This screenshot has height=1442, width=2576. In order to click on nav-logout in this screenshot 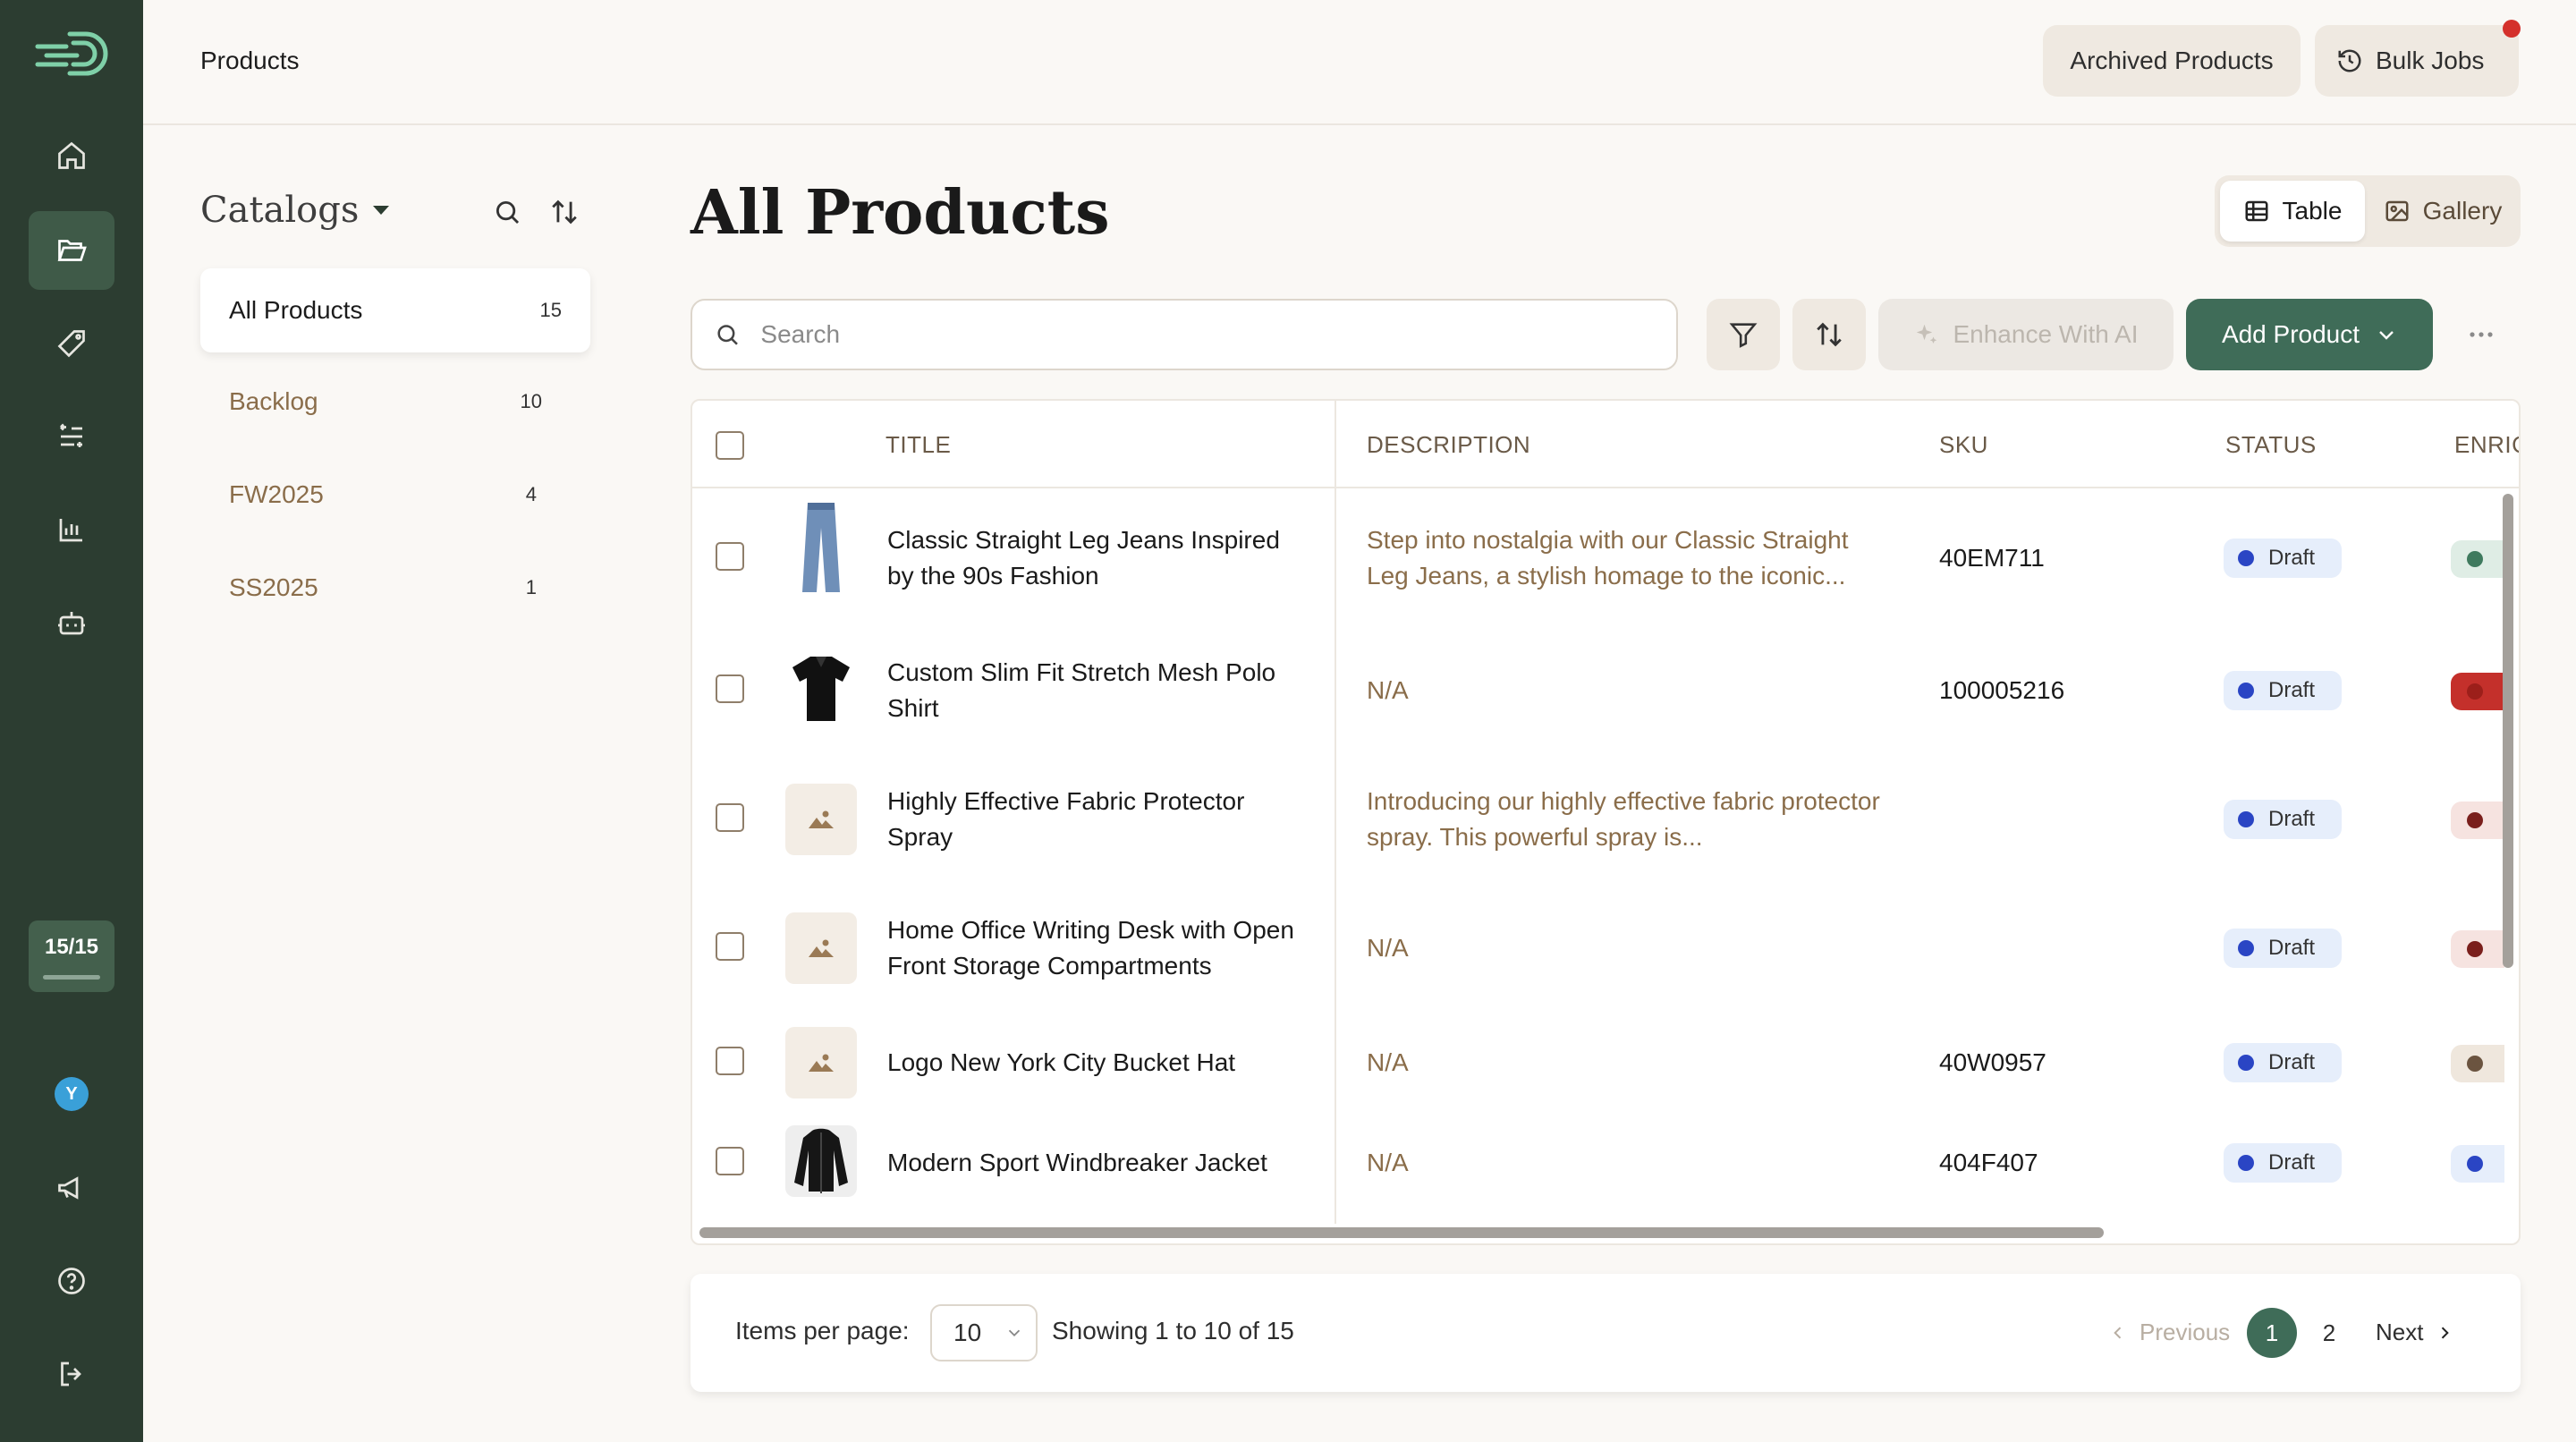, I will do `click(71, 1374)`.